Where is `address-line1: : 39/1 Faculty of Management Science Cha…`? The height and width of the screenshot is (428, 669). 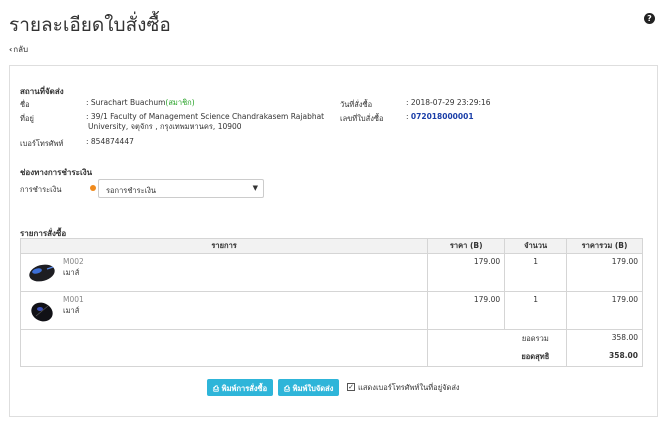 address-line1: : 39/1 Faculty of Management Science Cha… is located at coordinates (205, 116).